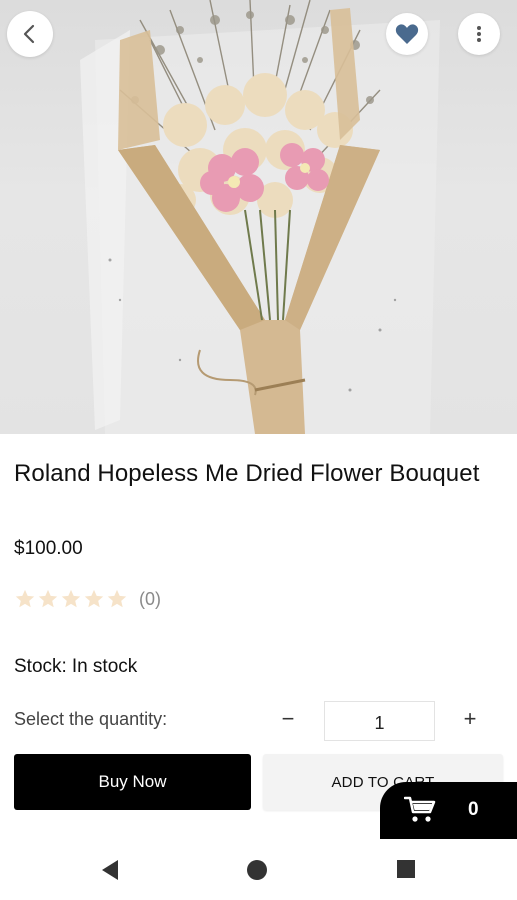 The image size is (517, 900). I want to click on system-recents-button, so click(406, 871).